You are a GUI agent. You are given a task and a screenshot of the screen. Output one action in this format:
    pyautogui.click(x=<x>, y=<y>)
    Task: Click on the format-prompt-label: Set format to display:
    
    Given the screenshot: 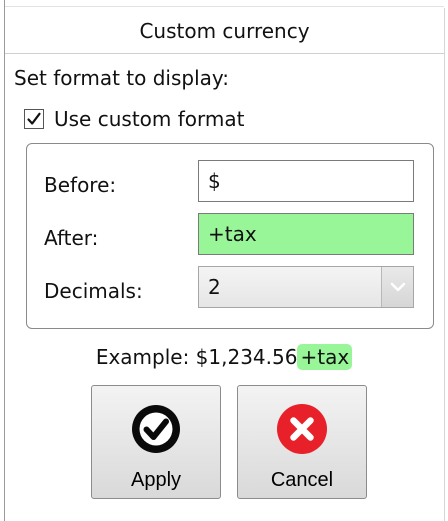 What is the action you would take?
    pyautogui.click(x=122, y=78)
    